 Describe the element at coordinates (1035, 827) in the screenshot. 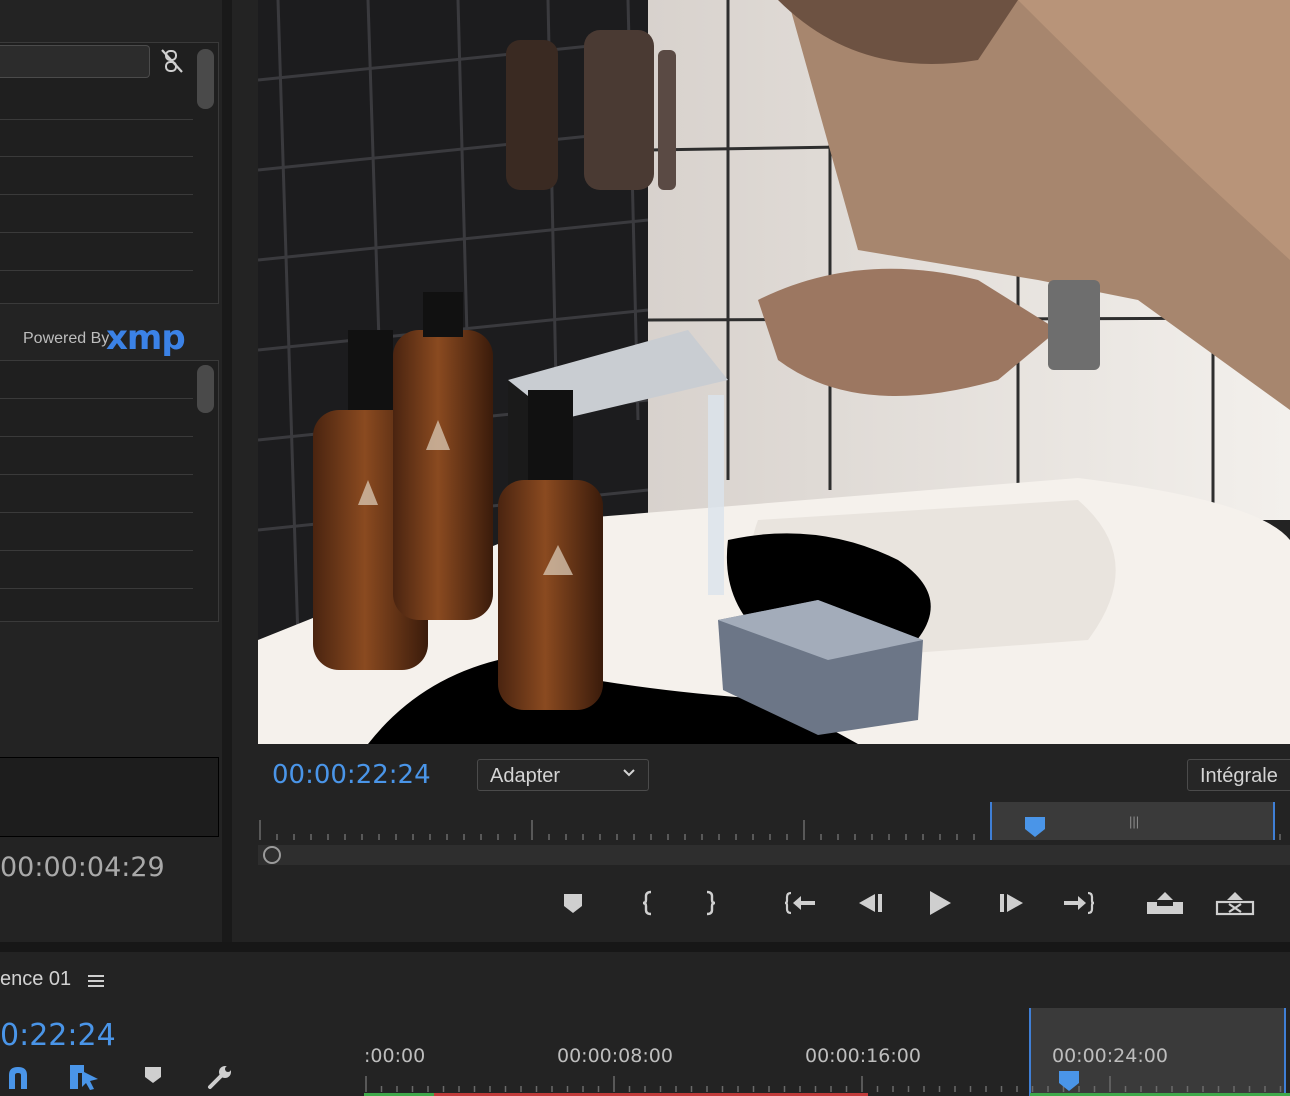

I see `monitor-playhead-icon` at that location.